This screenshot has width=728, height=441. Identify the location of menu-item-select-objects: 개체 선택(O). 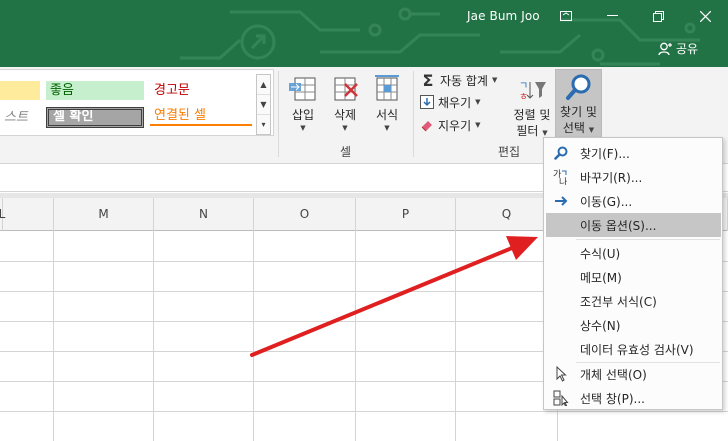
(633, 374).